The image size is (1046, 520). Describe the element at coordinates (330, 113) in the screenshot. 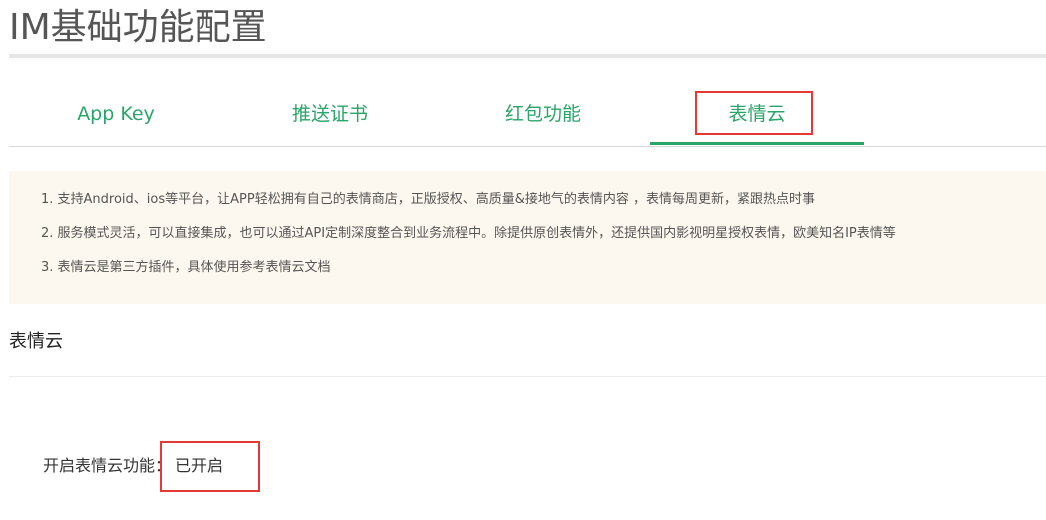

I see `tab-push-certificate: 推送证书` at that location.